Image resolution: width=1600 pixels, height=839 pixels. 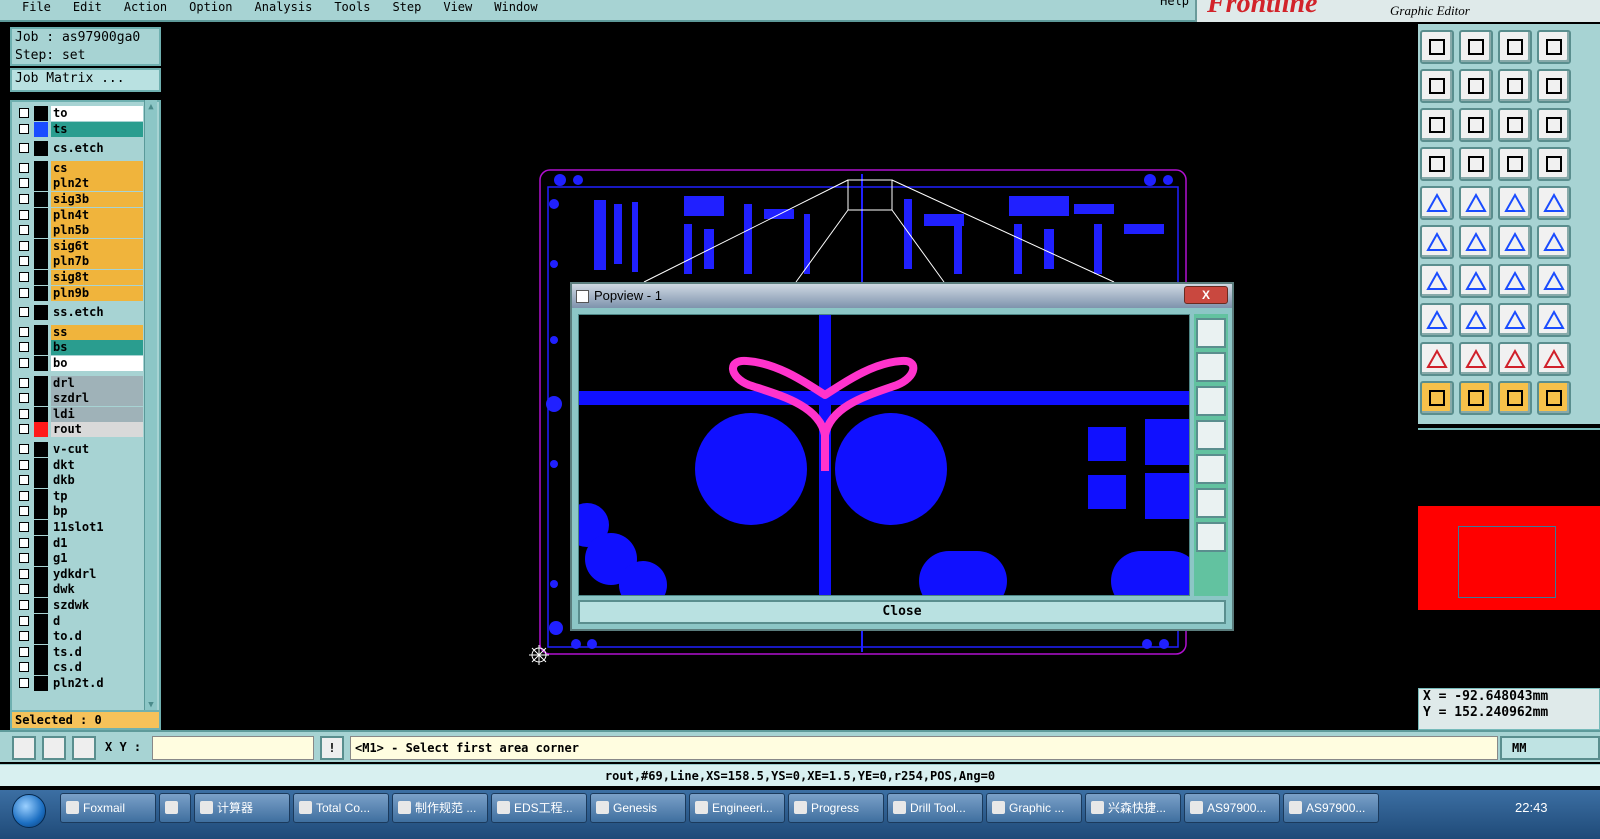 What do you see at coordinates (151, 705) in the screenshot?
I see `scroll-down-icon: ▼` at bounding box center [151, 705].